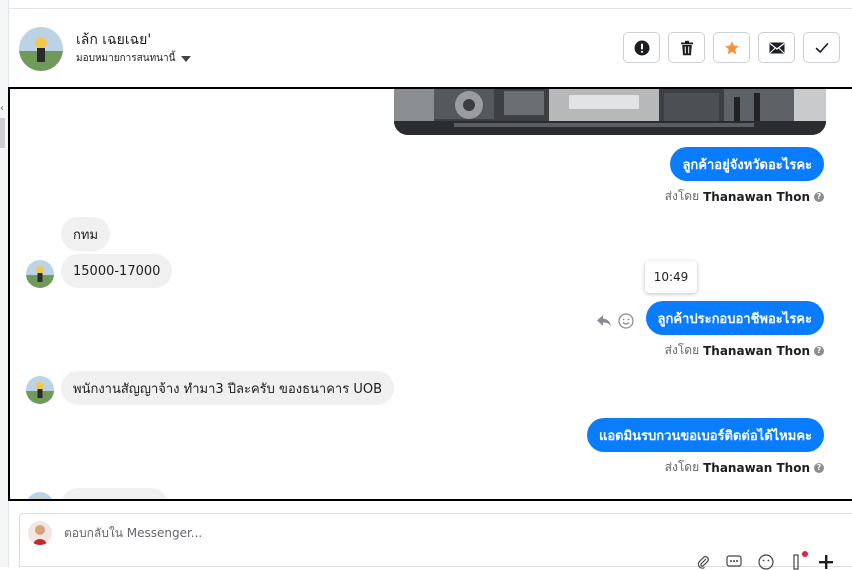 The height and width of the screenshot is (570, 852). Describe the element at coordinates (734, 318) in the screenshot. I see `outgoing-message: ลูกค้าประกอบอาชีพอะไรคะ` at that location.